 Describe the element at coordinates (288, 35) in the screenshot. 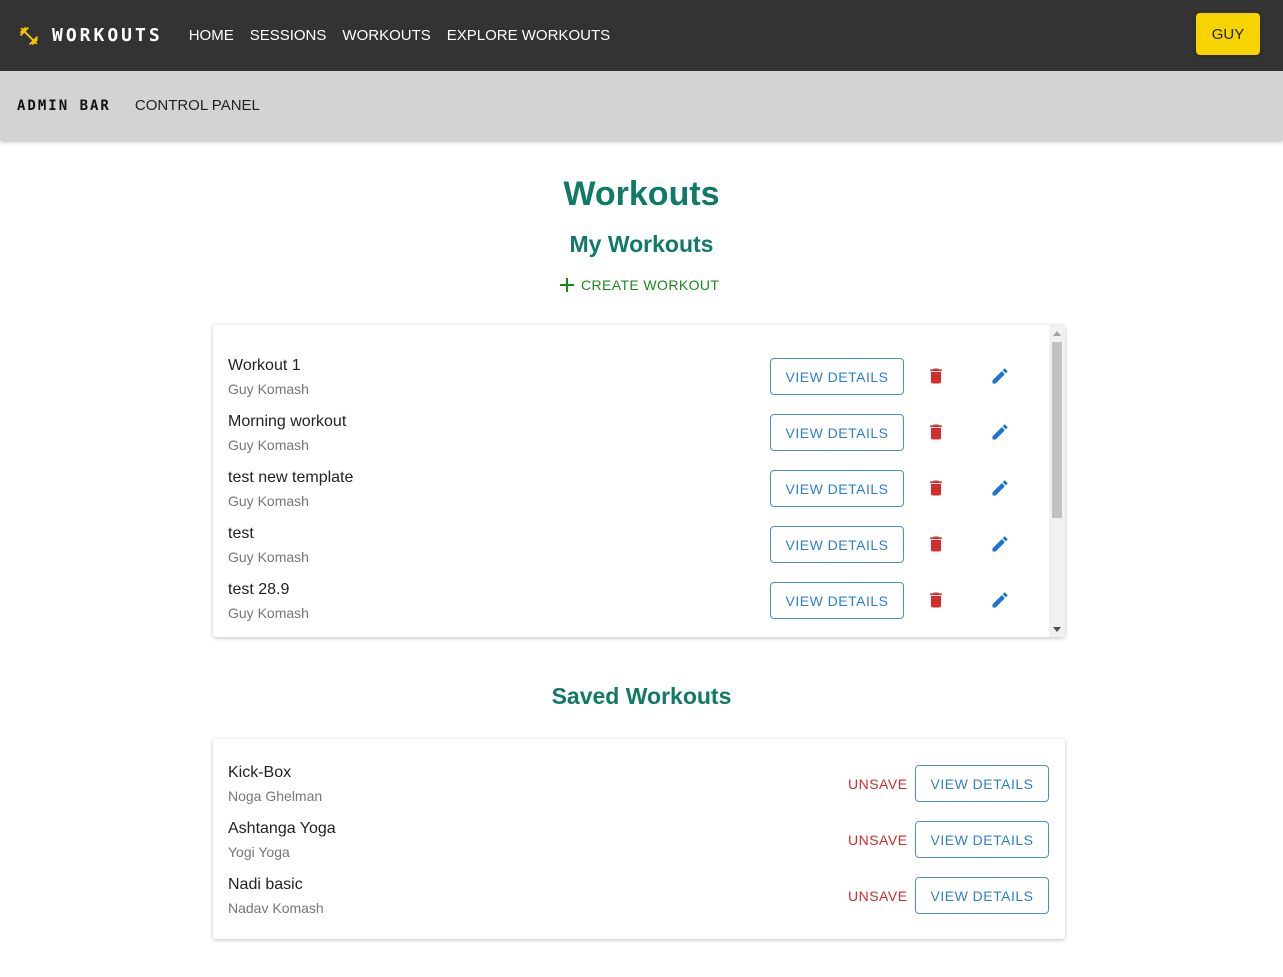

I see `nav-sessions: SESSIONS` at that location.